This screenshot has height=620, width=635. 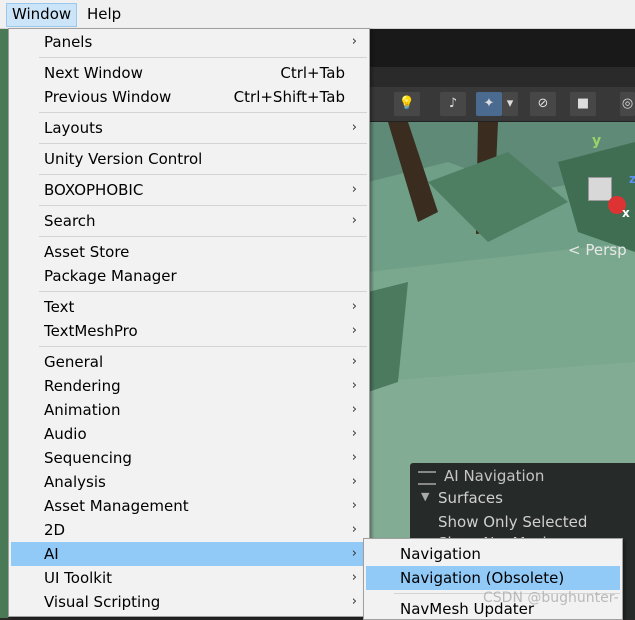 I want to click on menu-item-2d: 2D ›, so click(x=189, y=530).